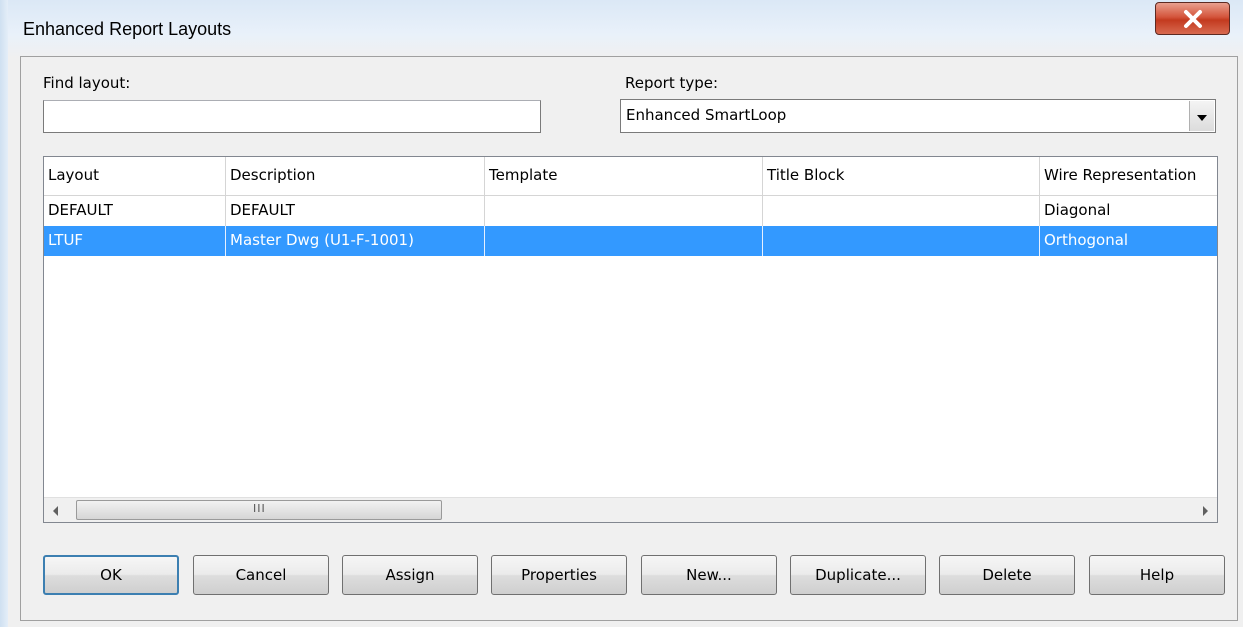 The height and width of the screenshot is (627, 1243). I want to click on cell-description: DEFAULT, so click(355, 211).